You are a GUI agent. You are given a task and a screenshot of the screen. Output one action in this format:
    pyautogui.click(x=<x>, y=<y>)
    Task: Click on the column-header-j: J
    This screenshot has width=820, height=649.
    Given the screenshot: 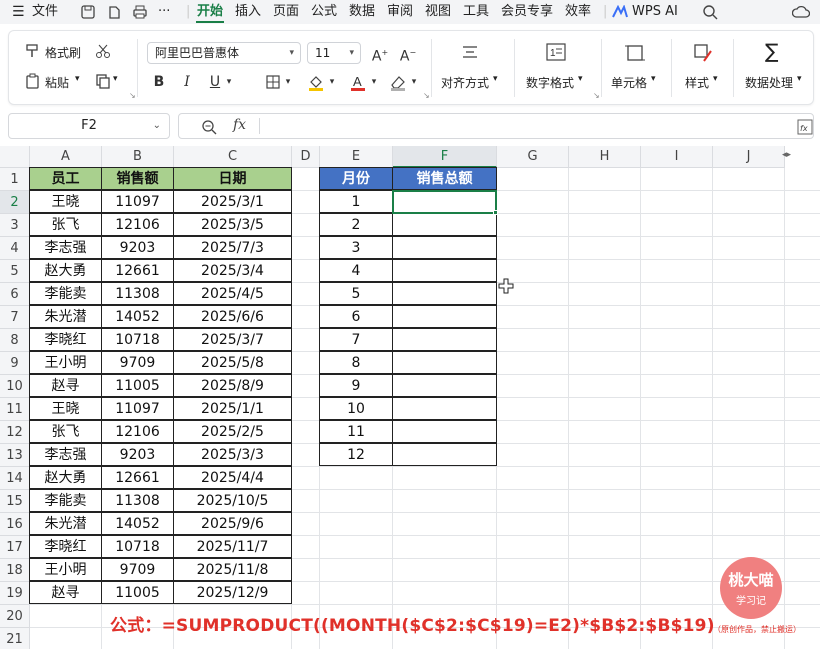 What is the action you would take?
    pyautogui.click(x=749, y=157)
    